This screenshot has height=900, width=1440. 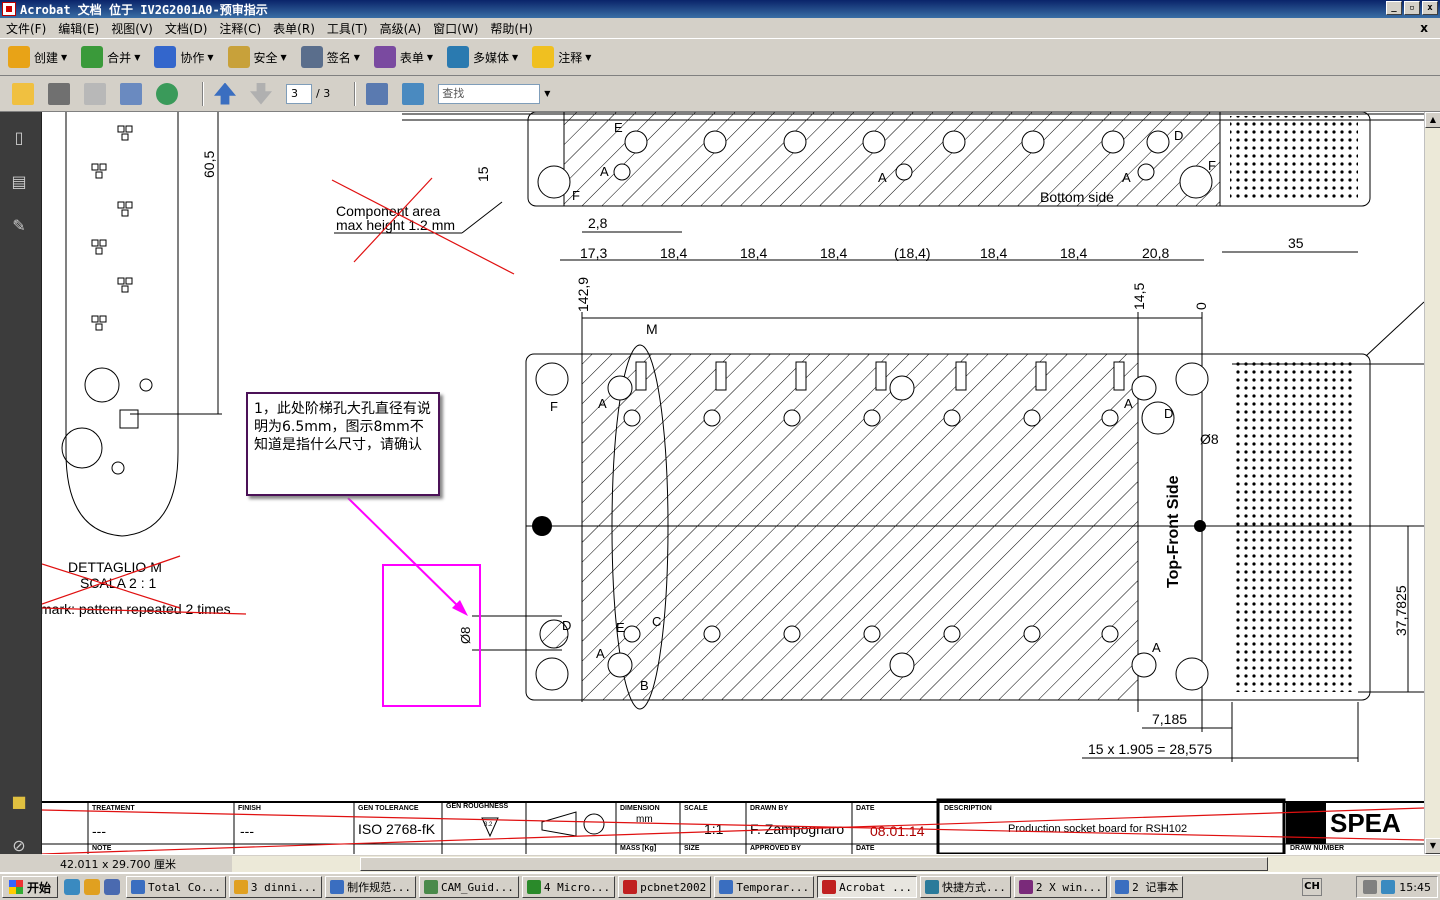 I want to click on page-size: 42.011 x 29.700 厘米, so click(x=118, y=864).